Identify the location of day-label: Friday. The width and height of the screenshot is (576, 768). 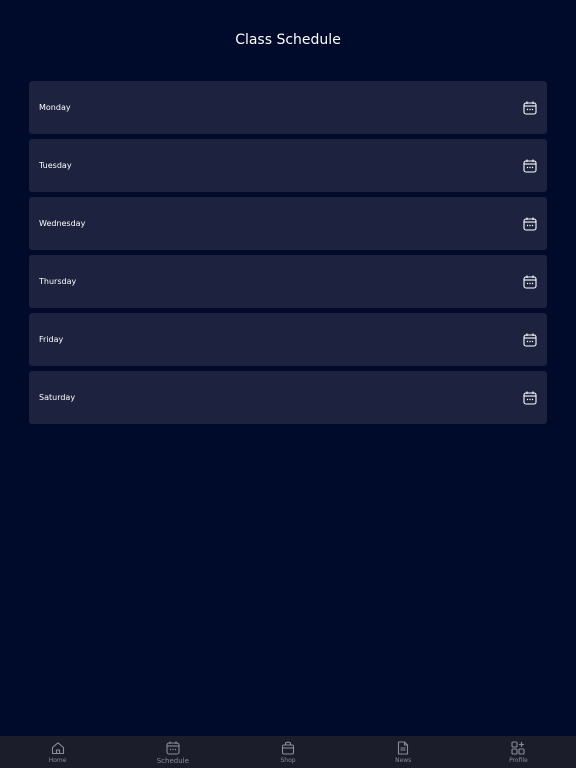
(51, 339).